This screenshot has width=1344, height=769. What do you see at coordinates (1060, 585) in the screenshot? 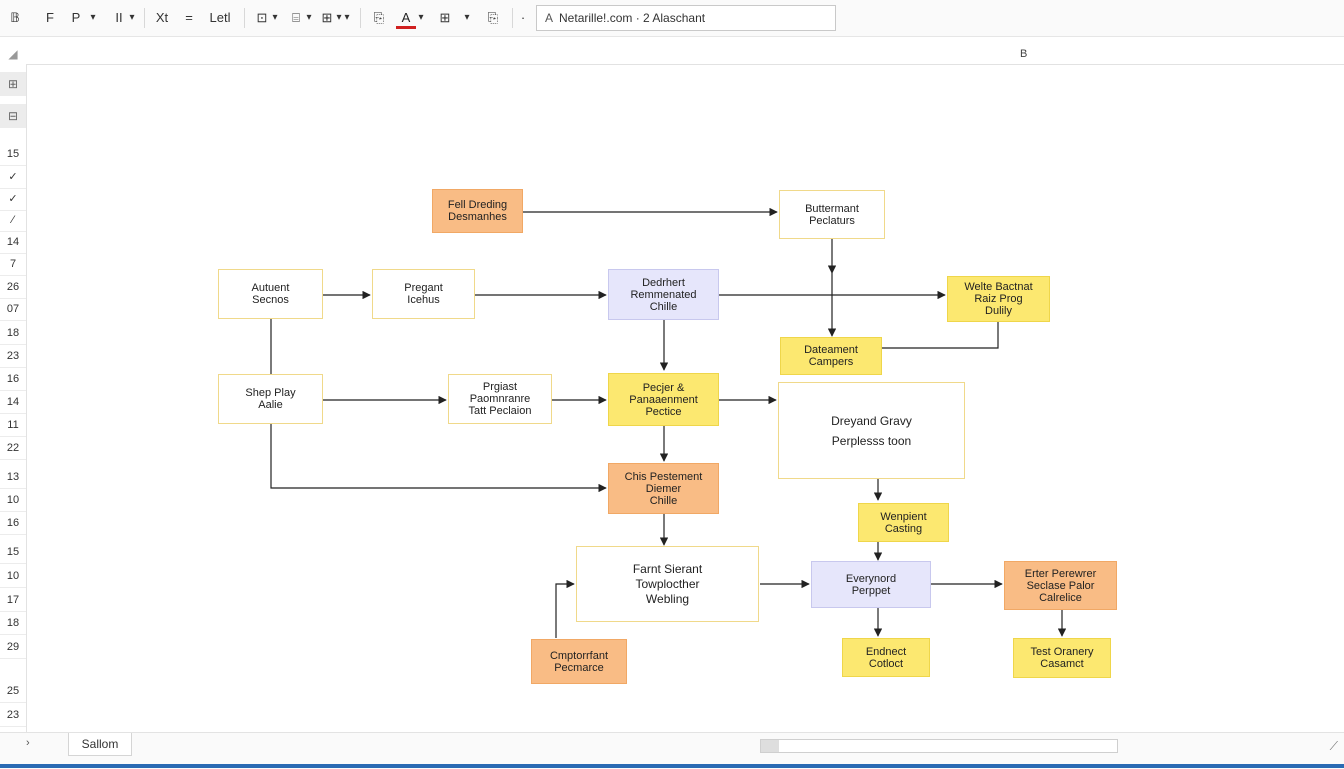
I see `flow-node: Erter Perewrer Seclase Palor Calrelice` at bounding box center [1060, 585].